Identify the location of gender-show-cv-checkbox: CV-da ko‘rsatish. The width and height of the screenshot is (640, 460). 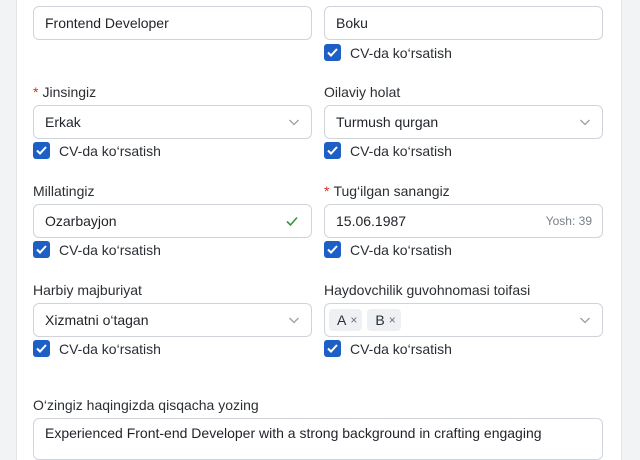
(97, 150).